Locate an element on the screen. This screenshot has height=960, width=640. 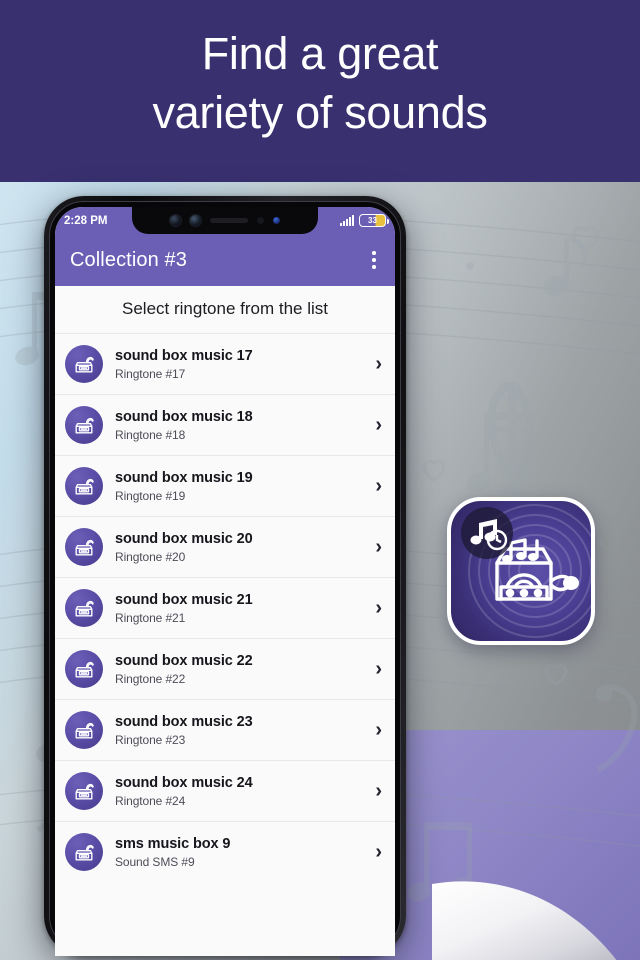
list-item-subtitle: Ringtone #20 is located at coordinates (150, 557).